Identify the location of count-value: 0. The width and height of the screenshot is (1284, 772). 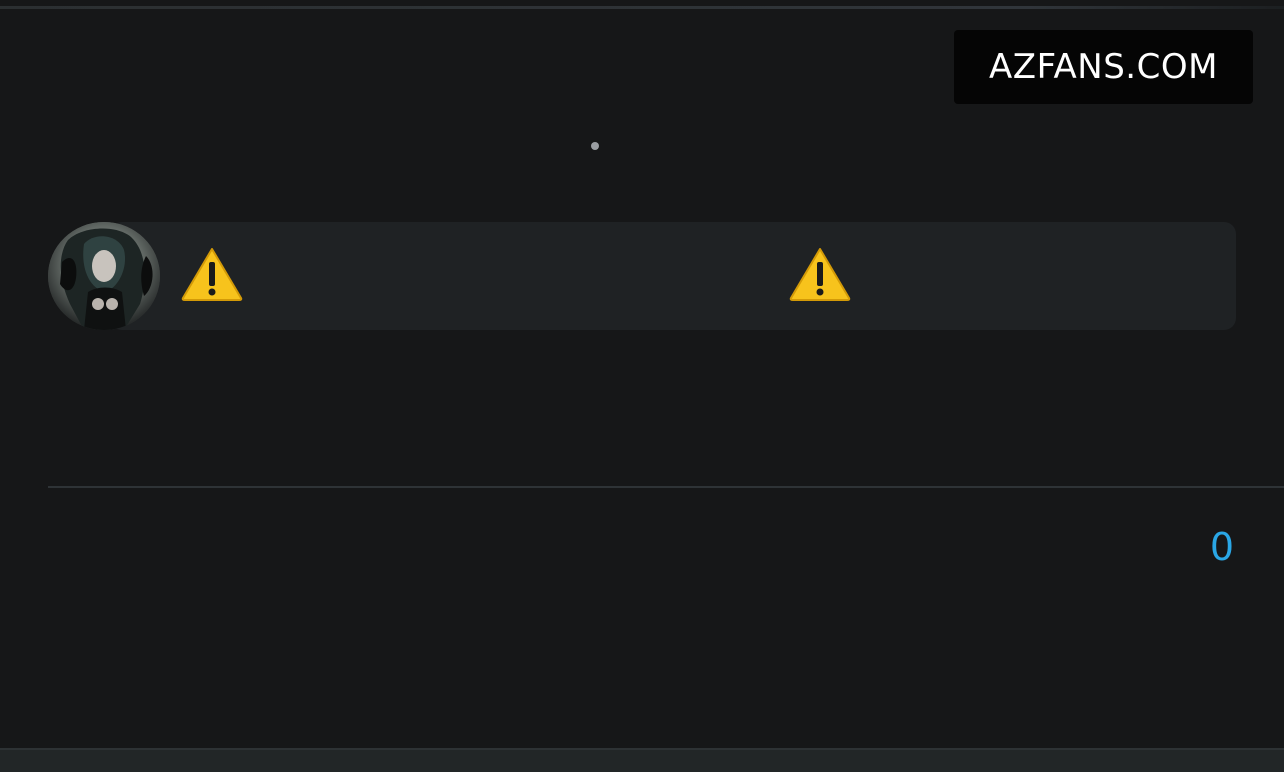
(1222, 547).